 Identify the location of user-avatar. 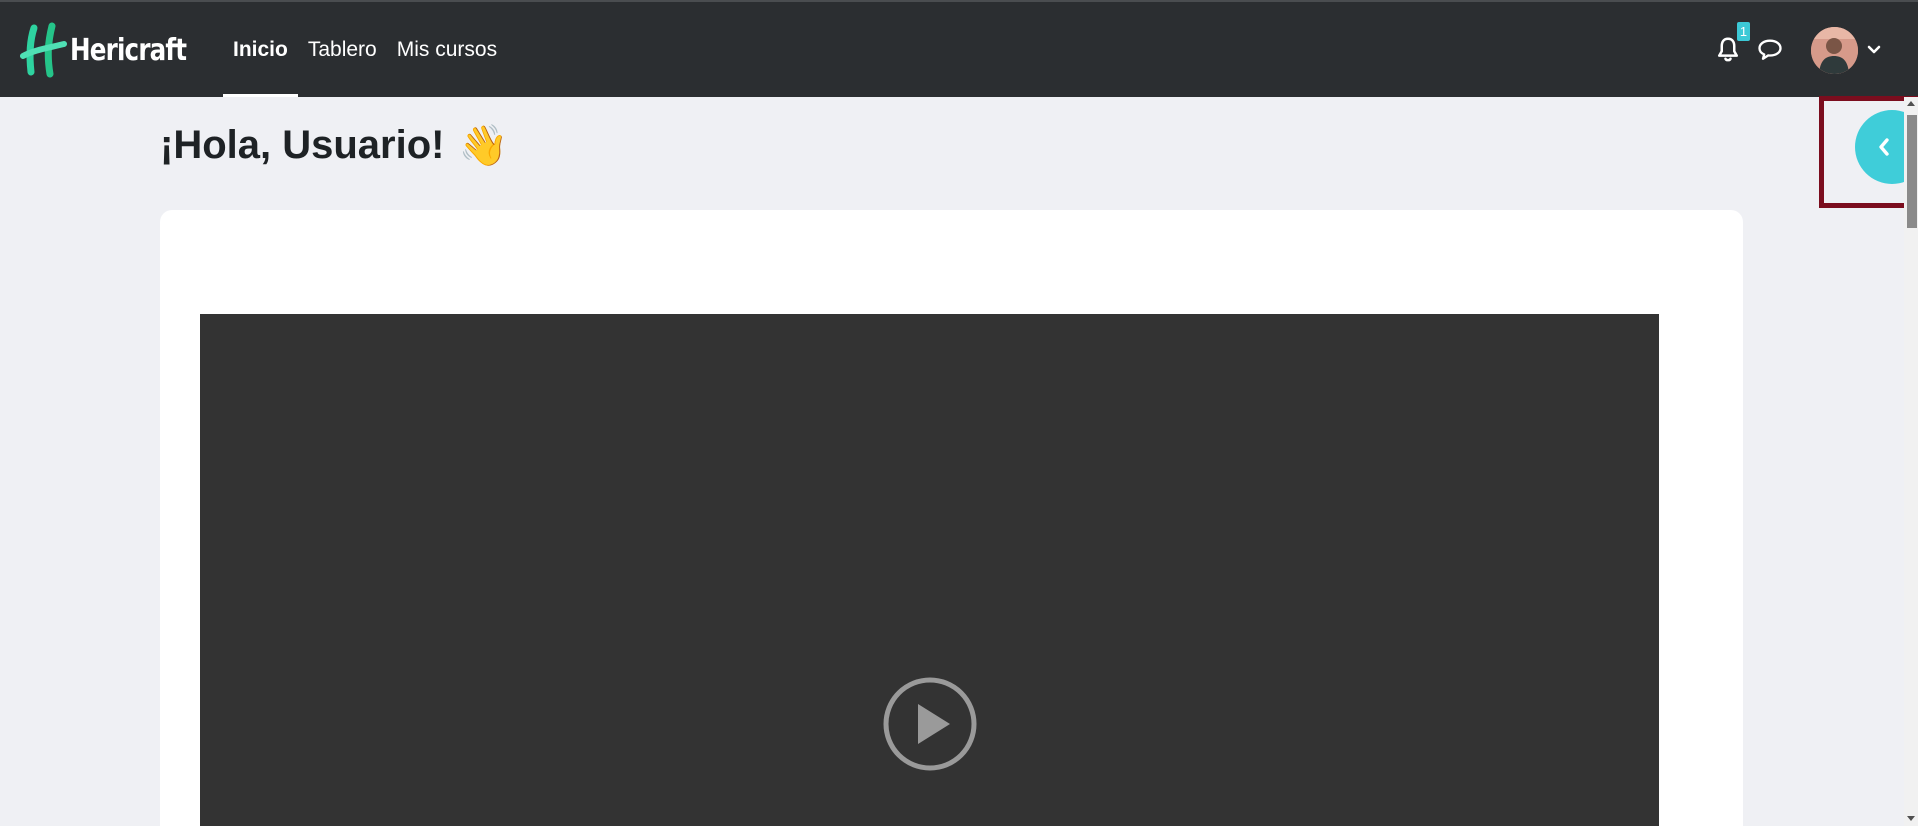
(1834, 50).